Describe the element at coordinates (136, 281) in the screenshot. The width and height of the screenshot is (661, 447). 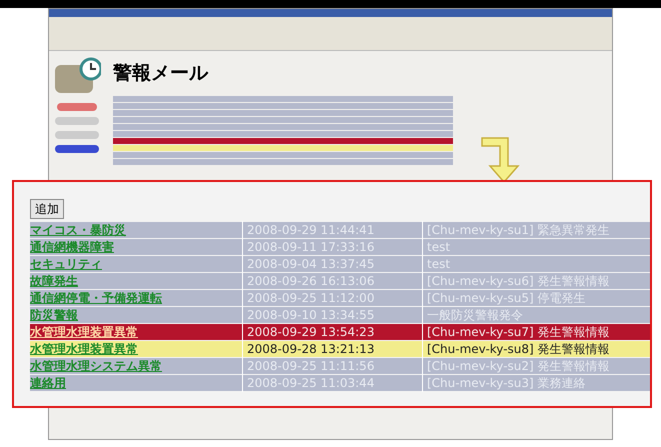
I see `alert-name-link: 故障発生` at that location.